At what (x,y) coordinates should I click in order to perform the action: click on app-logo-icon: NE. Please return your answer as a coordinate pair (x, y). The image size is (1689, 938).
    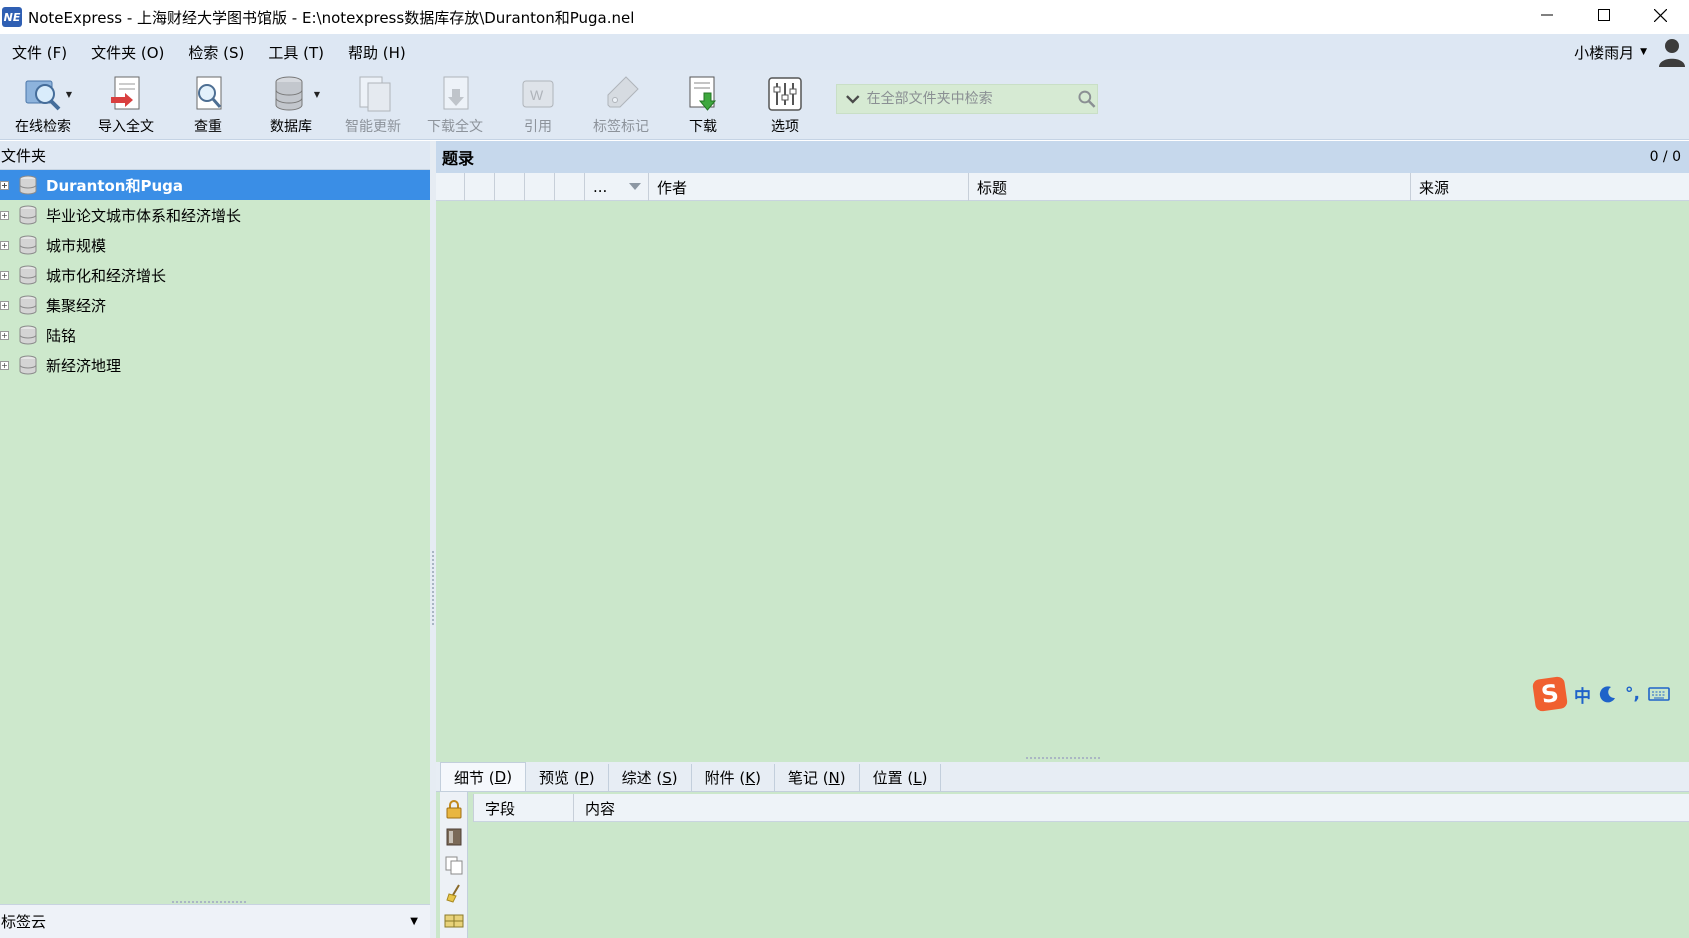
    Looking at the image, I should click on (12, 17).